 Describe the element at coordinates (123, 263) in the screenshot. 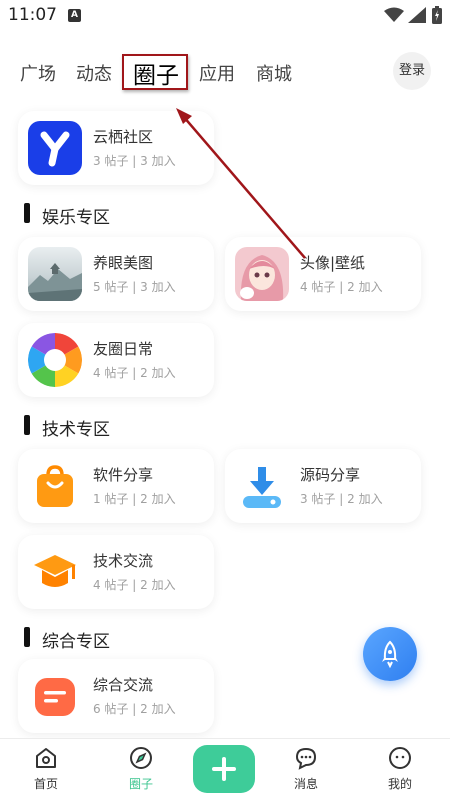

I see `circle-name: 养眼美图` at that location.